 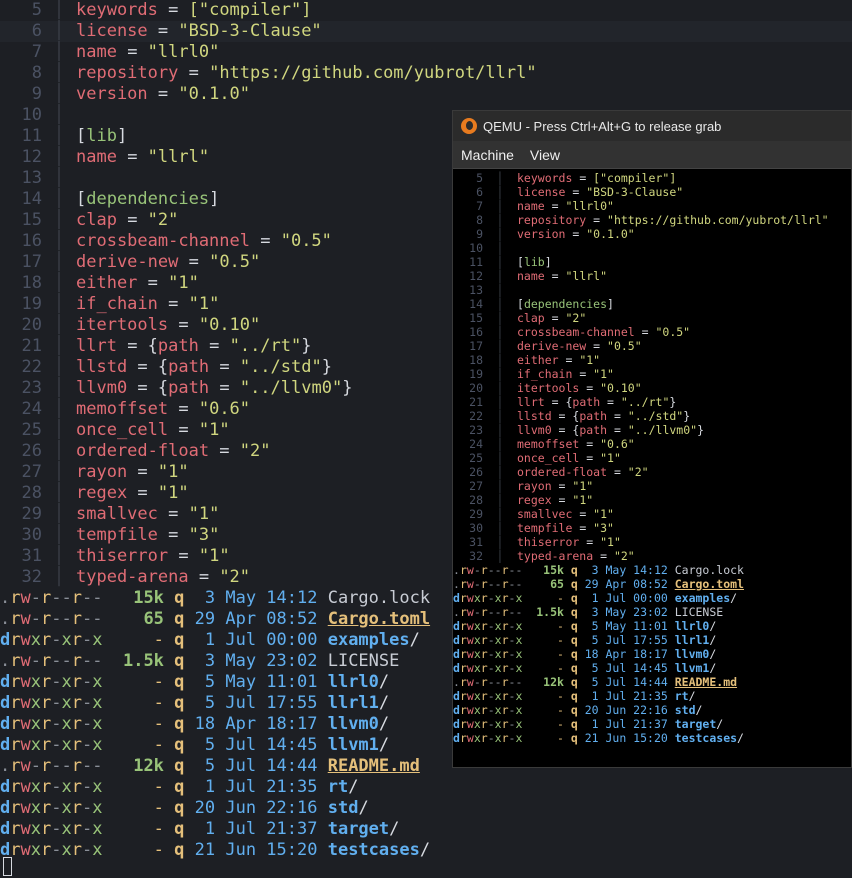 I want to click on menu-view: View, so click(x=545, y=155).